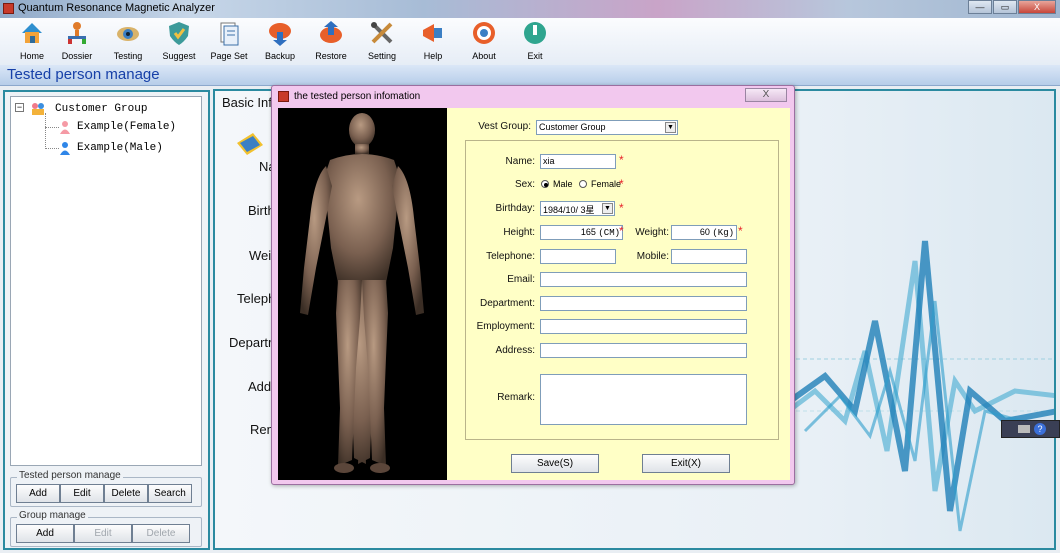  Describe the element at coordinates (563, 184) in the screenshot. I see `sex-male-label: Male` at that location.